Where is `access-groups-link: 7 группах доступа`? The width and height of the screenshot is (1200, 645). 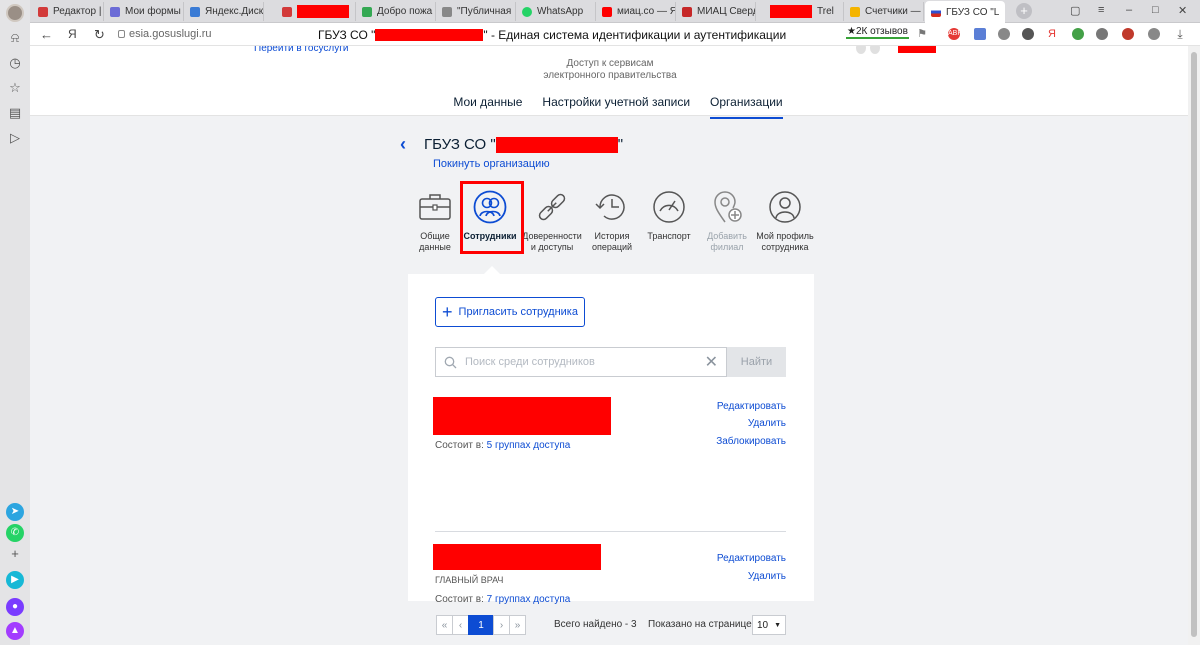
access-groups-link: 7 группах доступа is located at coordinates (529, 599).